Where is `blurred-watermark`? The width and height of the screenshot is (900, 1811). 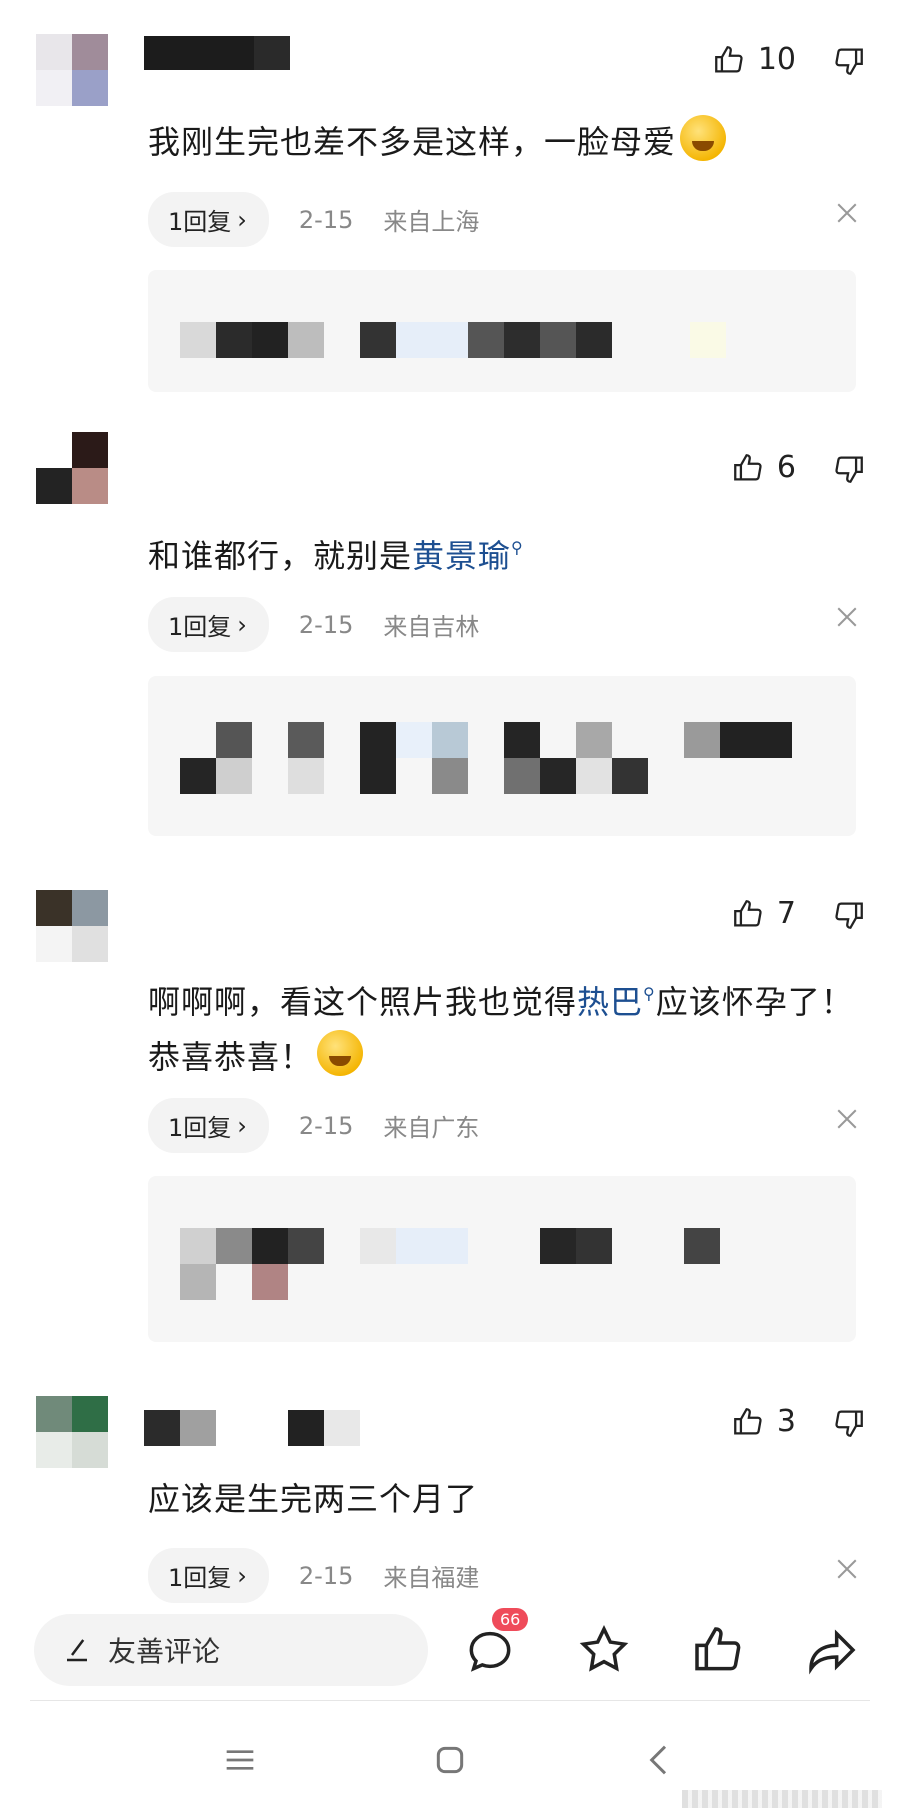
blurred-watermark is located at coordinates (782, 1799).